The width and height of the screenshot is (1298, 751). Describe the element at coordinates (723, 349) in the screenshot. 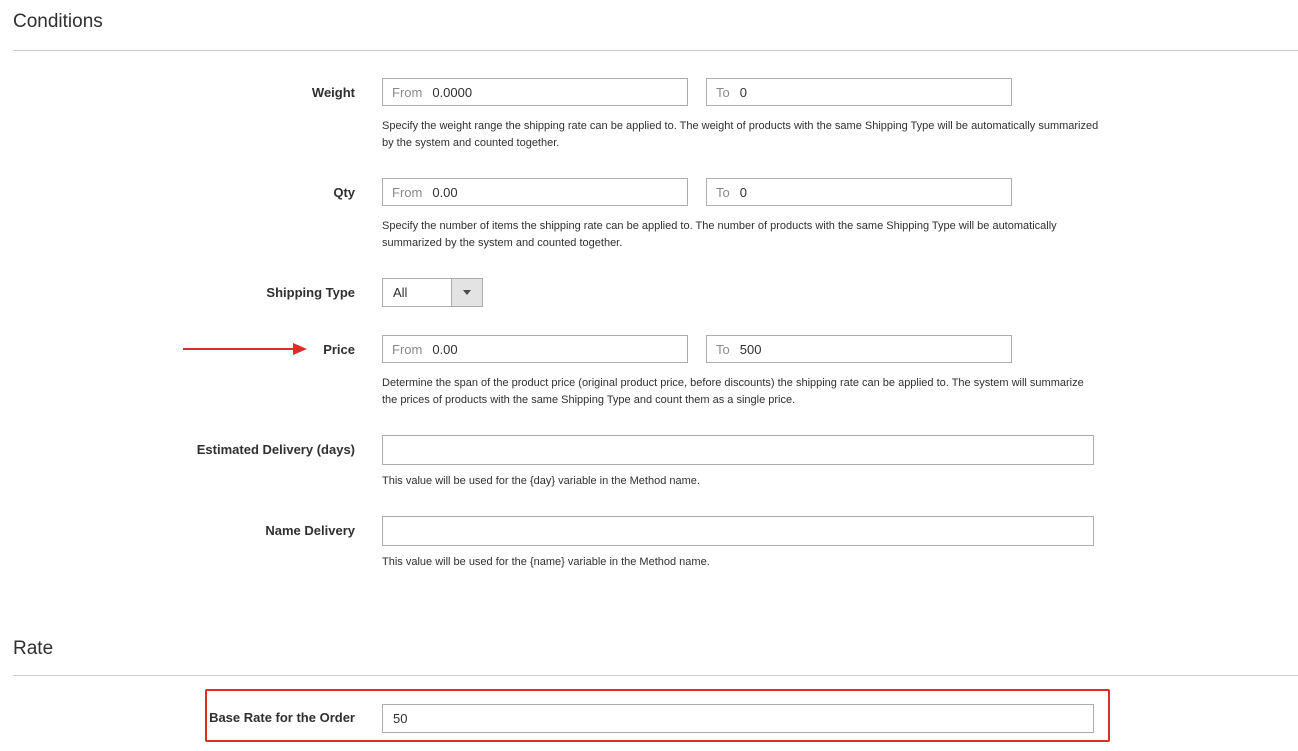

I see `price-to-prefix: To` at that location.